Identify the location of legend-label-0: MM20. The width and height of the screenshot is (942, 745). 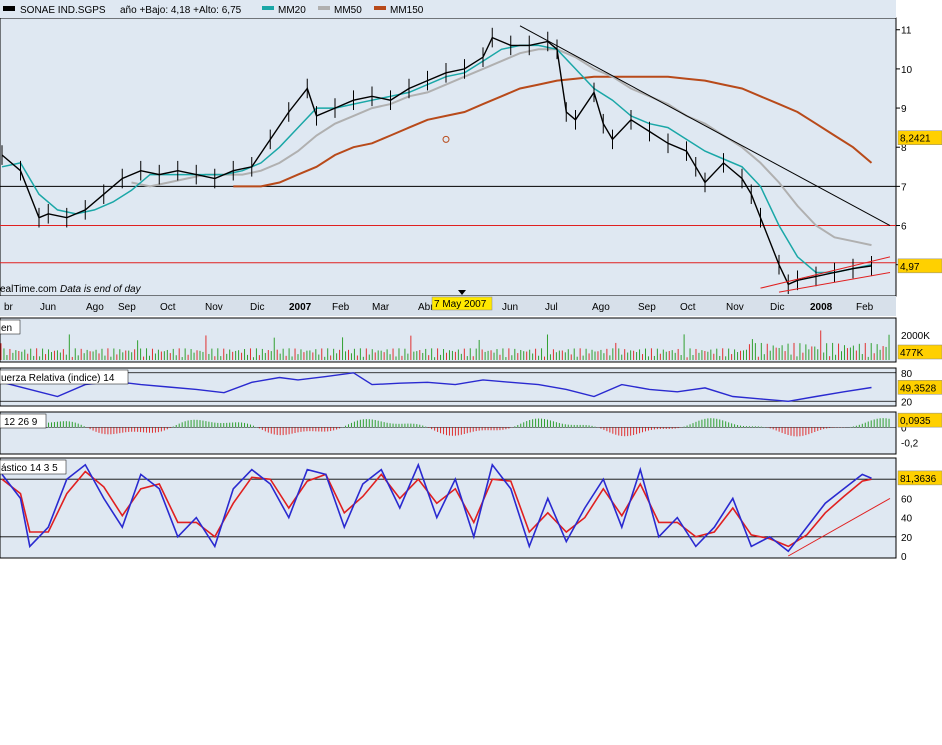
(292, 10).